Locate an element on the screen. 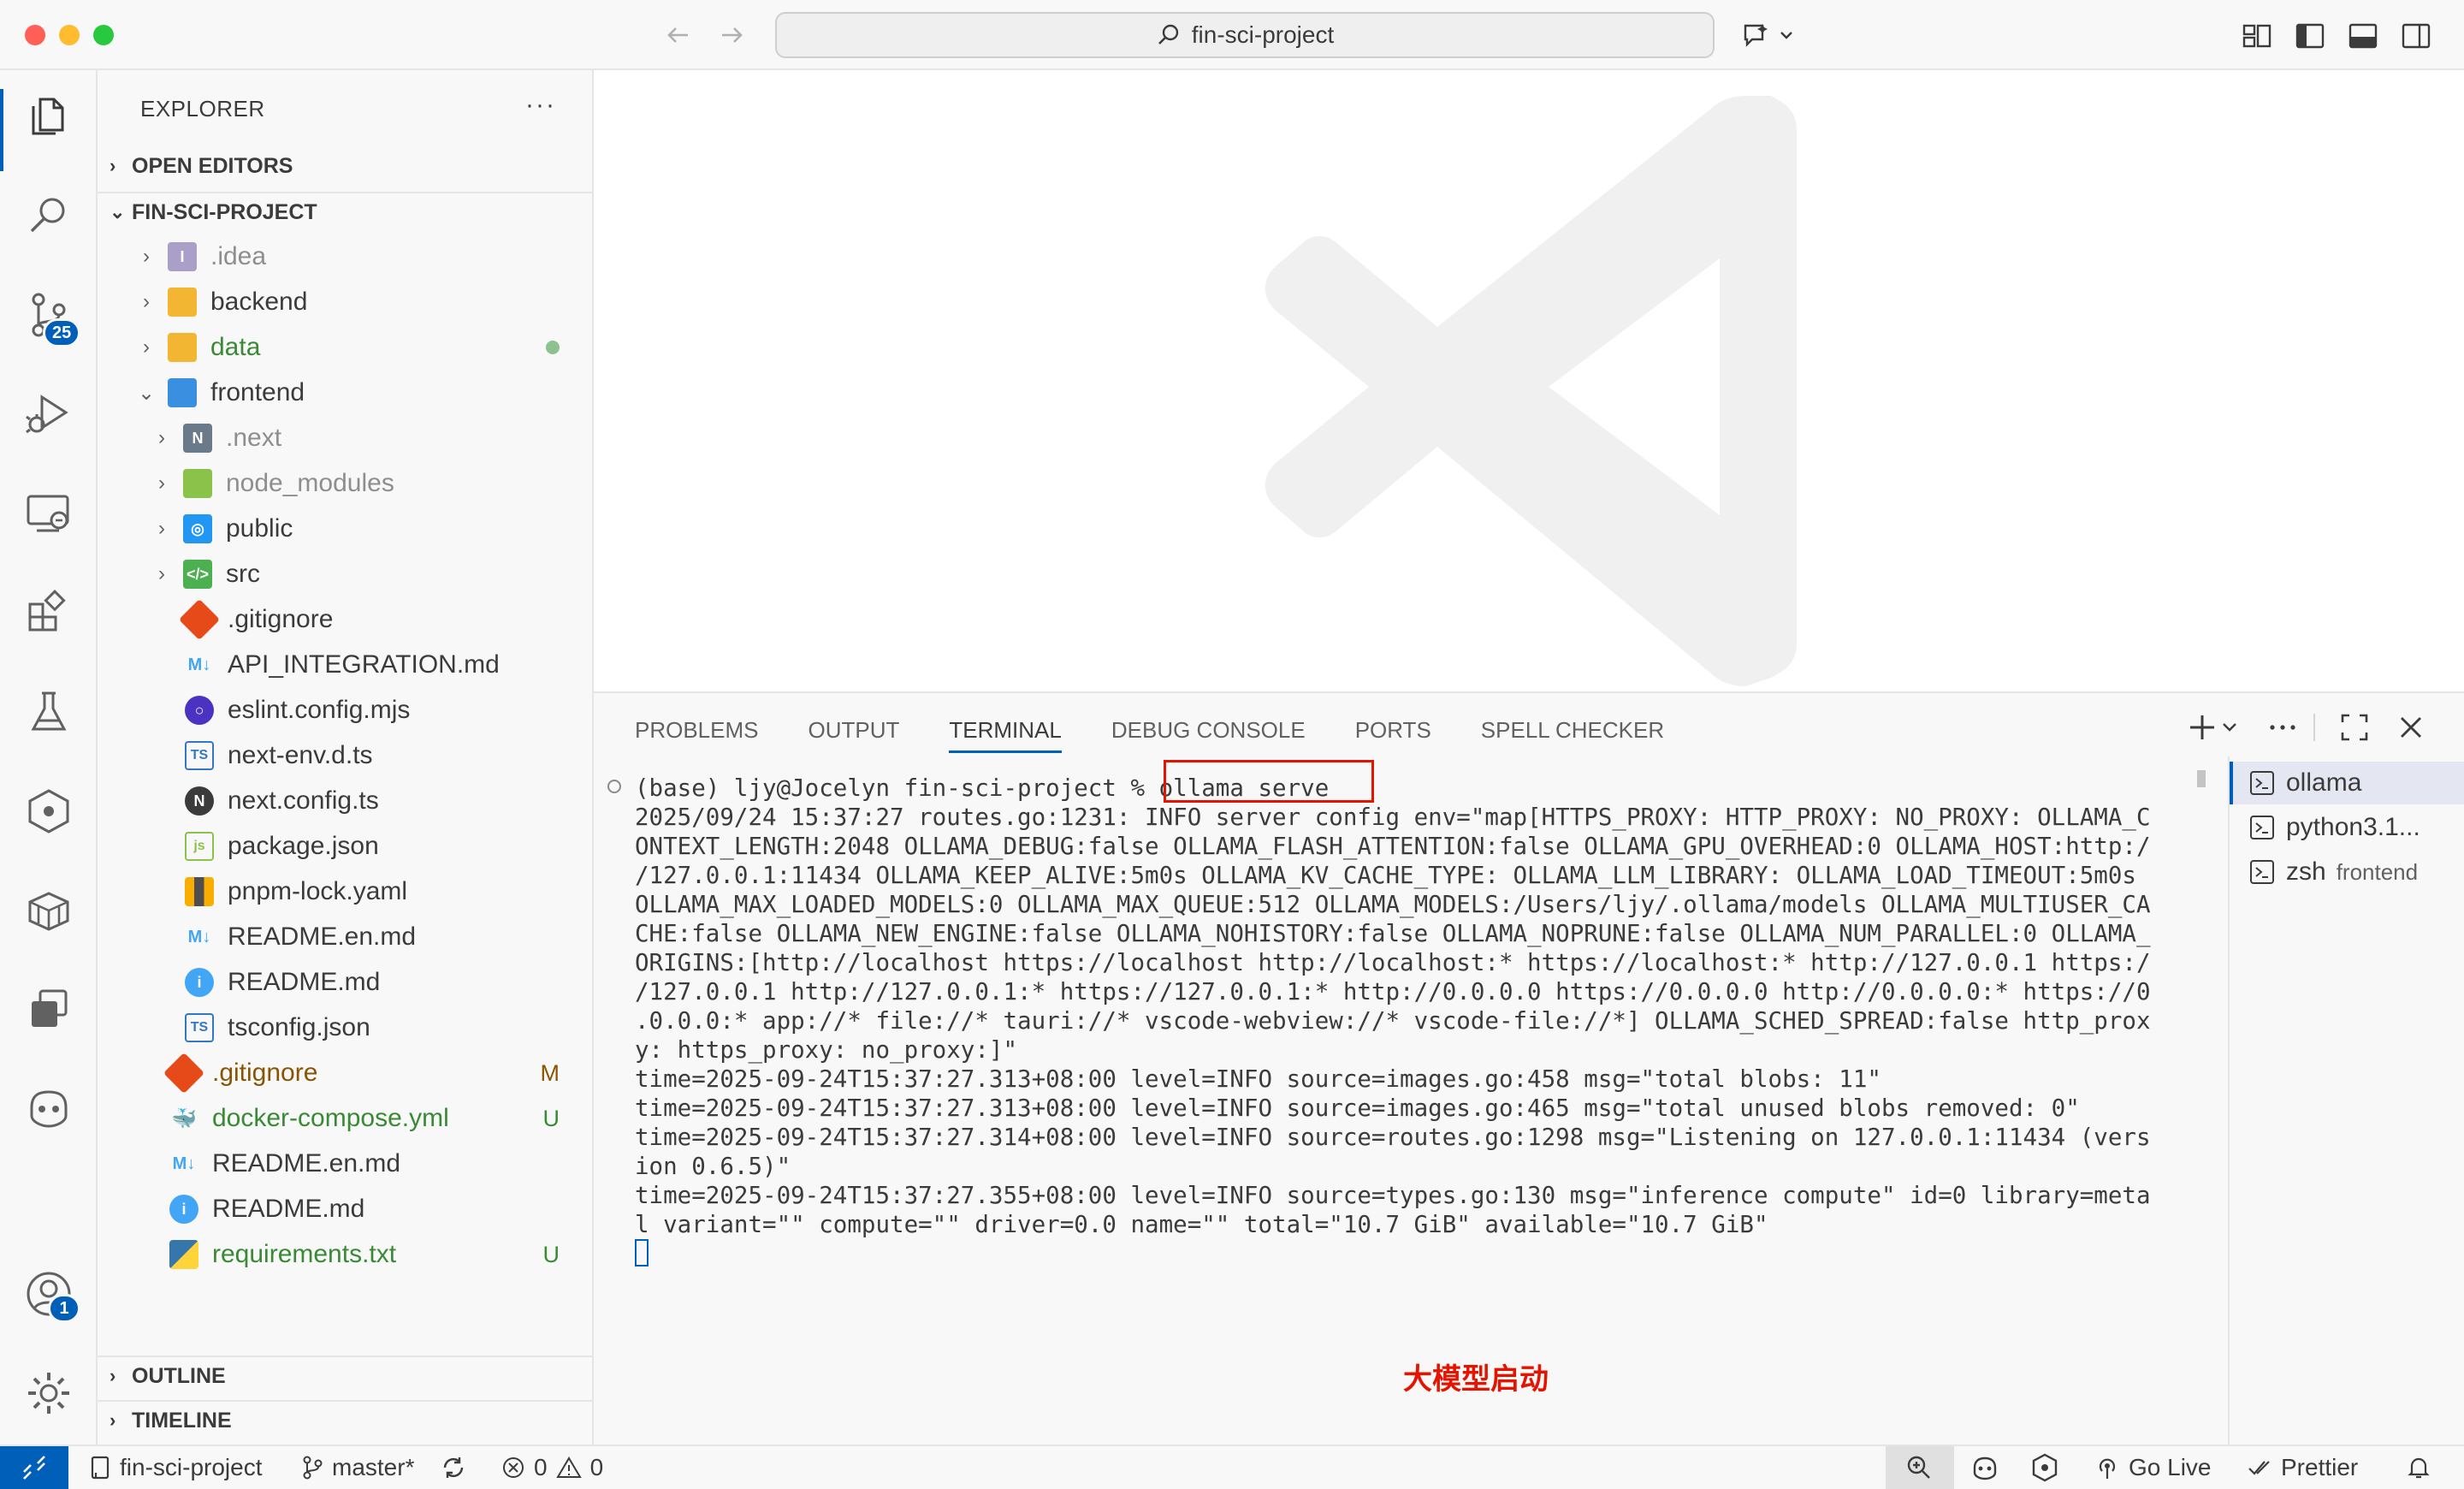 This screenshot has width=2464, height=1489. project-section: ⌄ FIN-SCI-PROJECT is located at coordinates (346, 212).